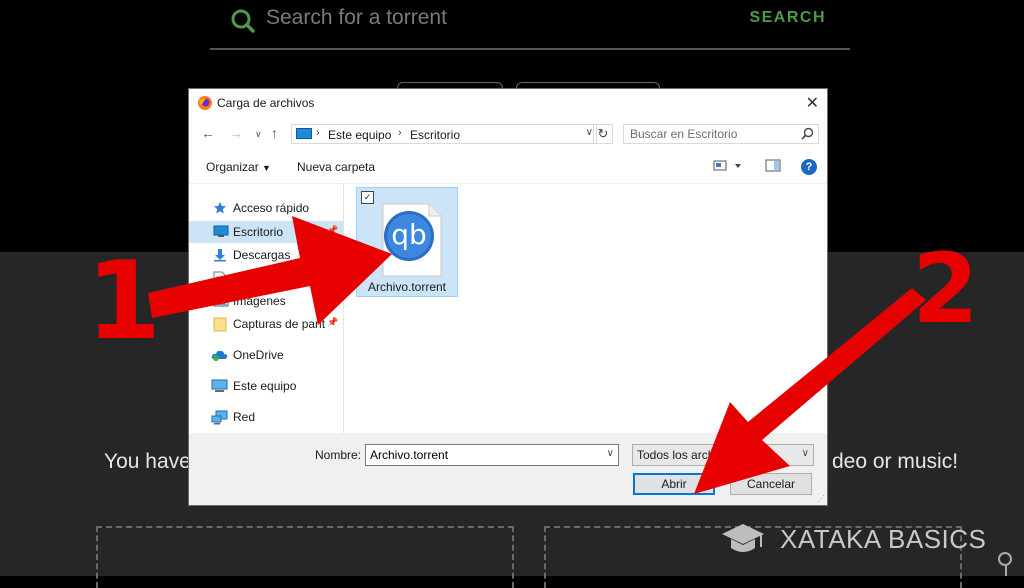 The width and height of the screenshot is (1024, 588). I want to click on nav-label: Documentos, so click(267, 278).